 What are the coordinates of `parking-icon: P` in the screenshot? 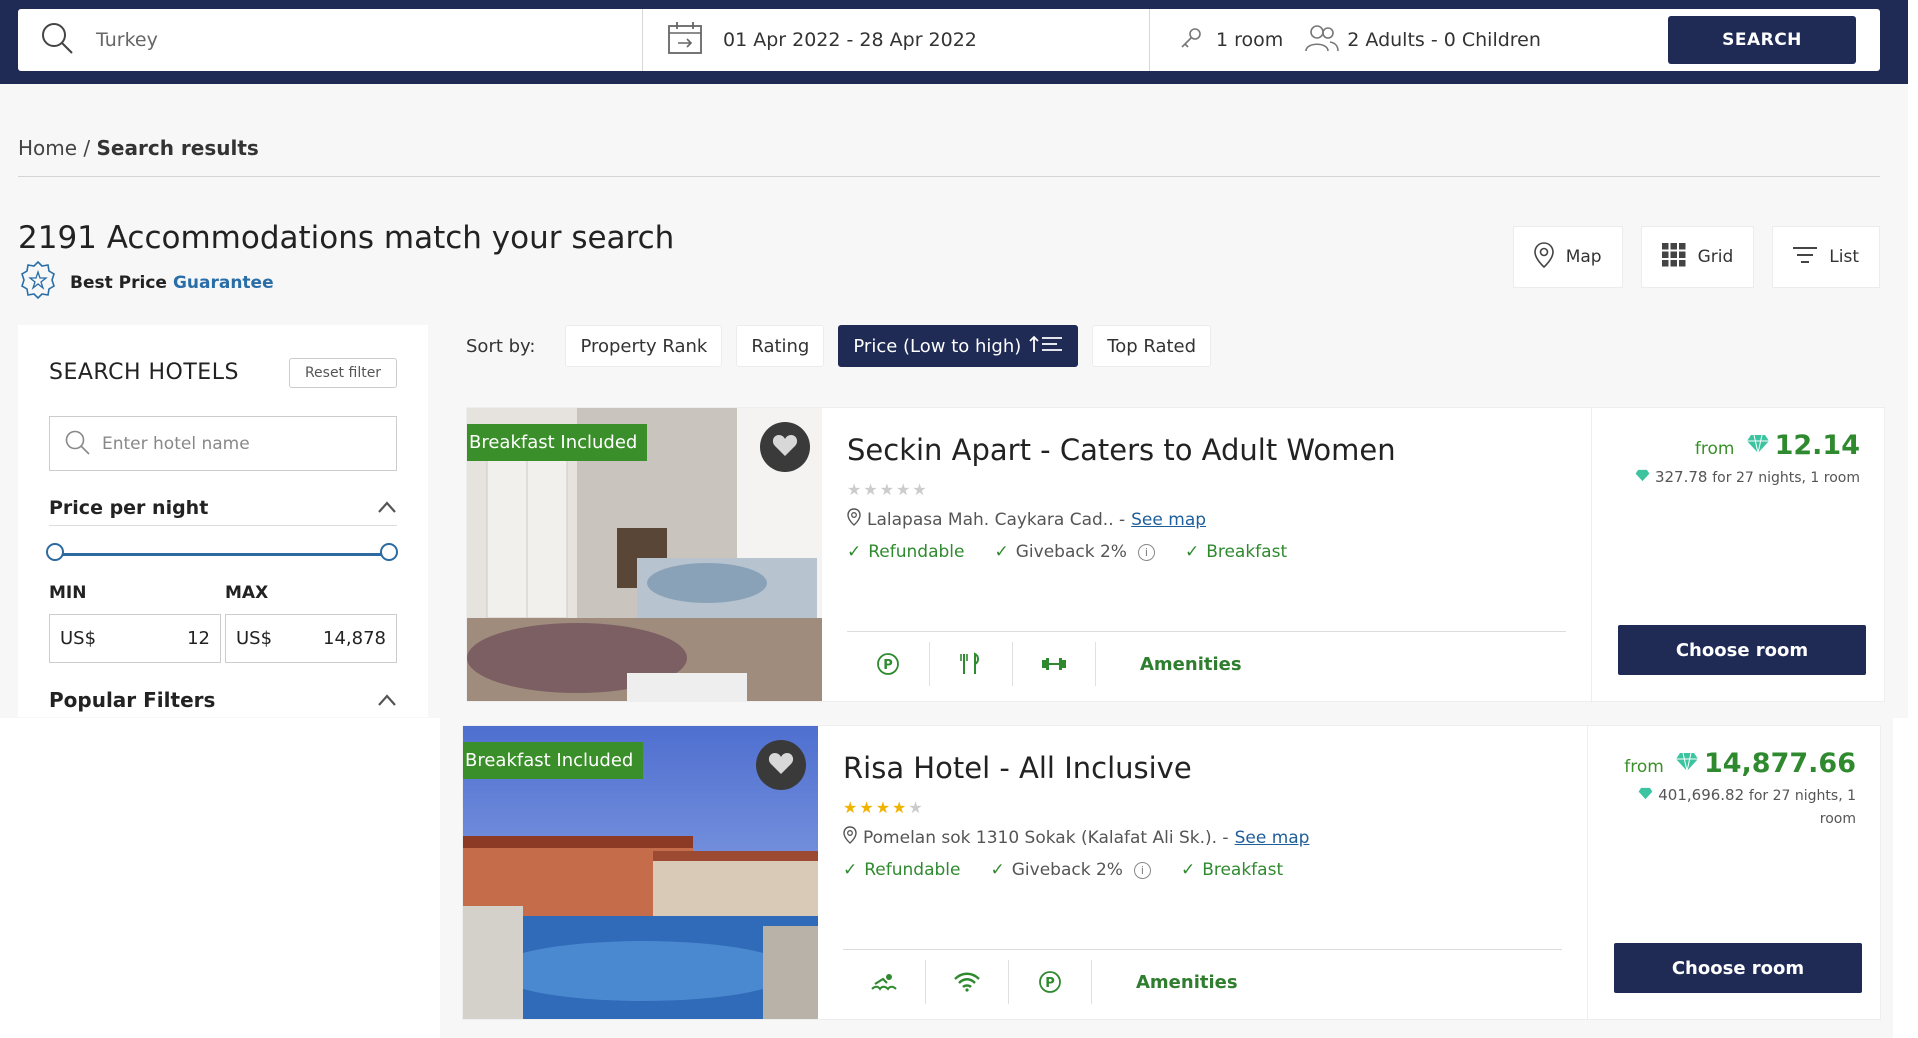 It's located at (888, 664).